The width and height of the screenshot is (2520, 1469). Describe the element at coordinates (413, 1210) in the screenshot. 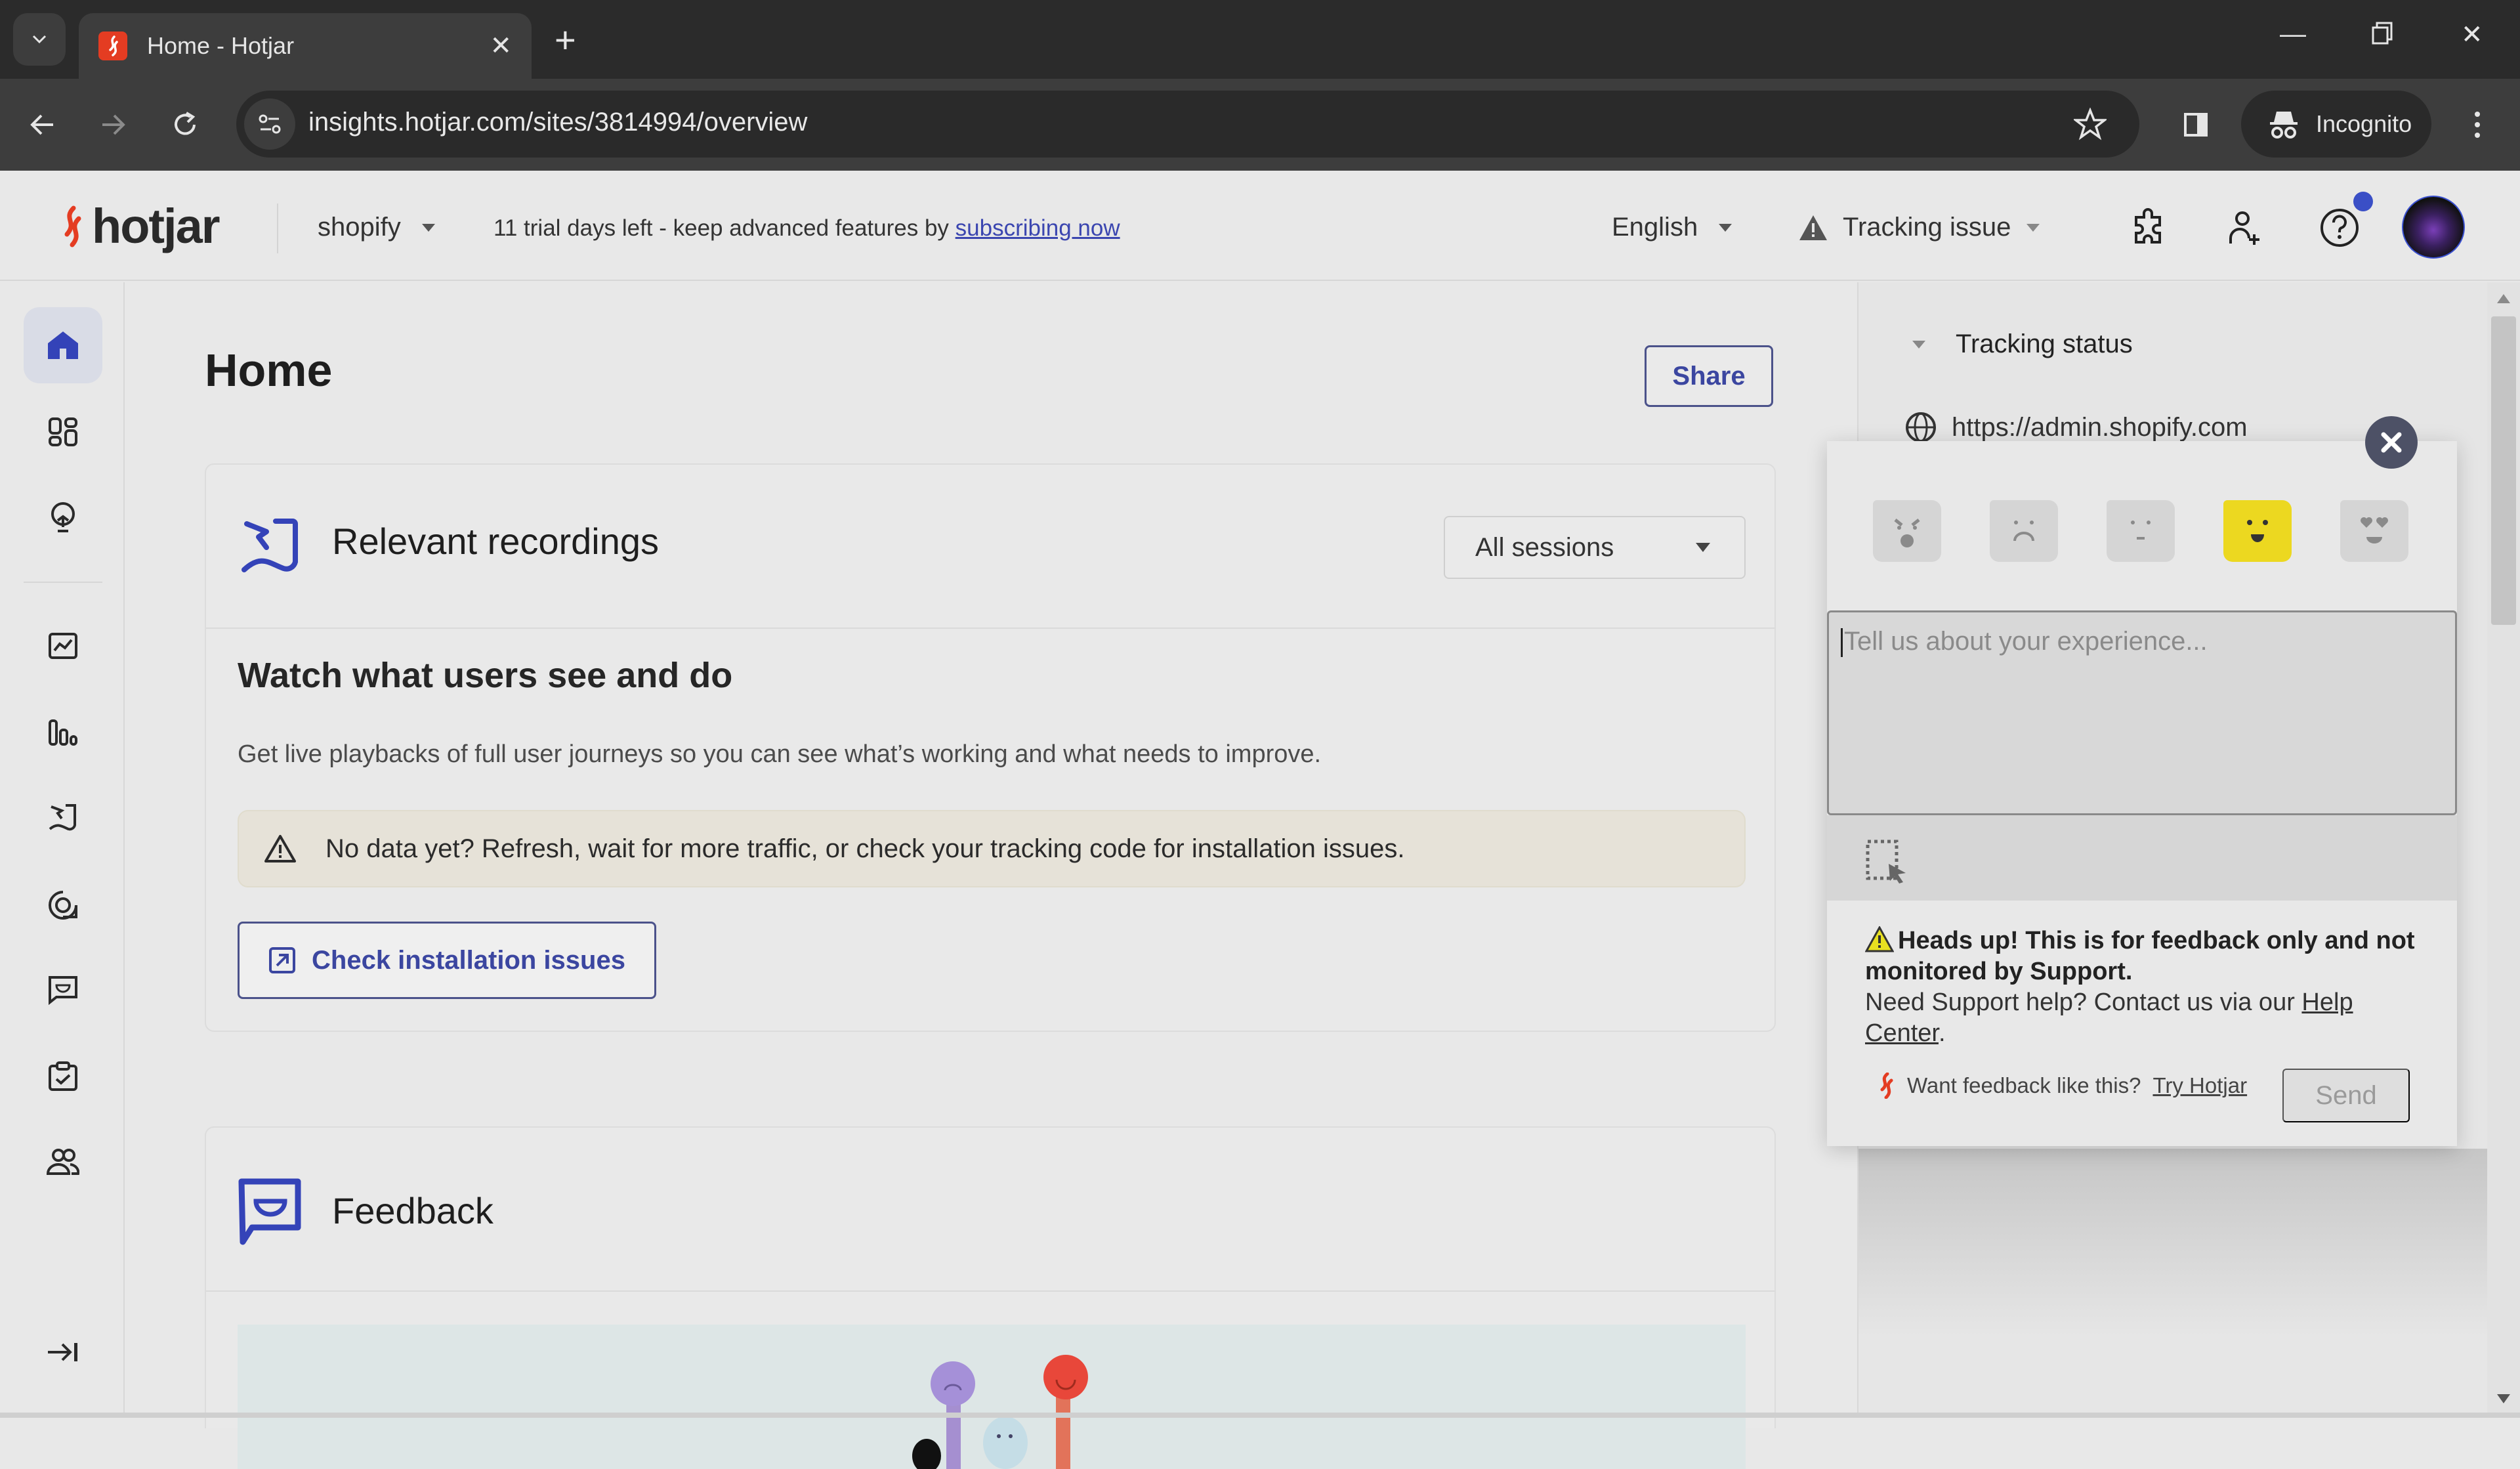

I see `feedback-title: Feedback` at that location.